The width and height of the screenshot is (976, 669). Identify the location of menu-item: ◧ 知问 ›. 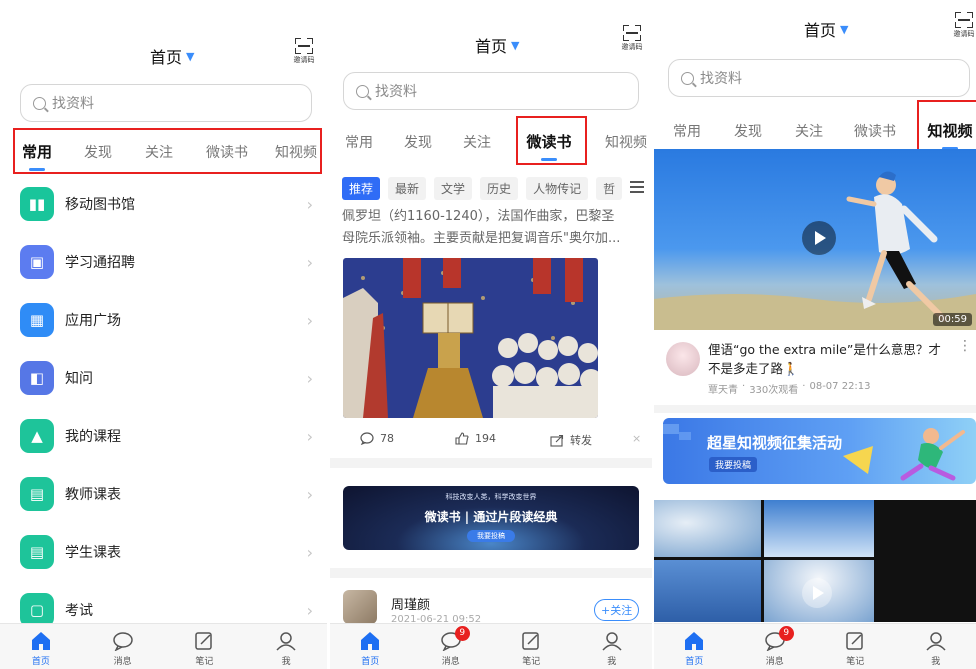
(163, 378).